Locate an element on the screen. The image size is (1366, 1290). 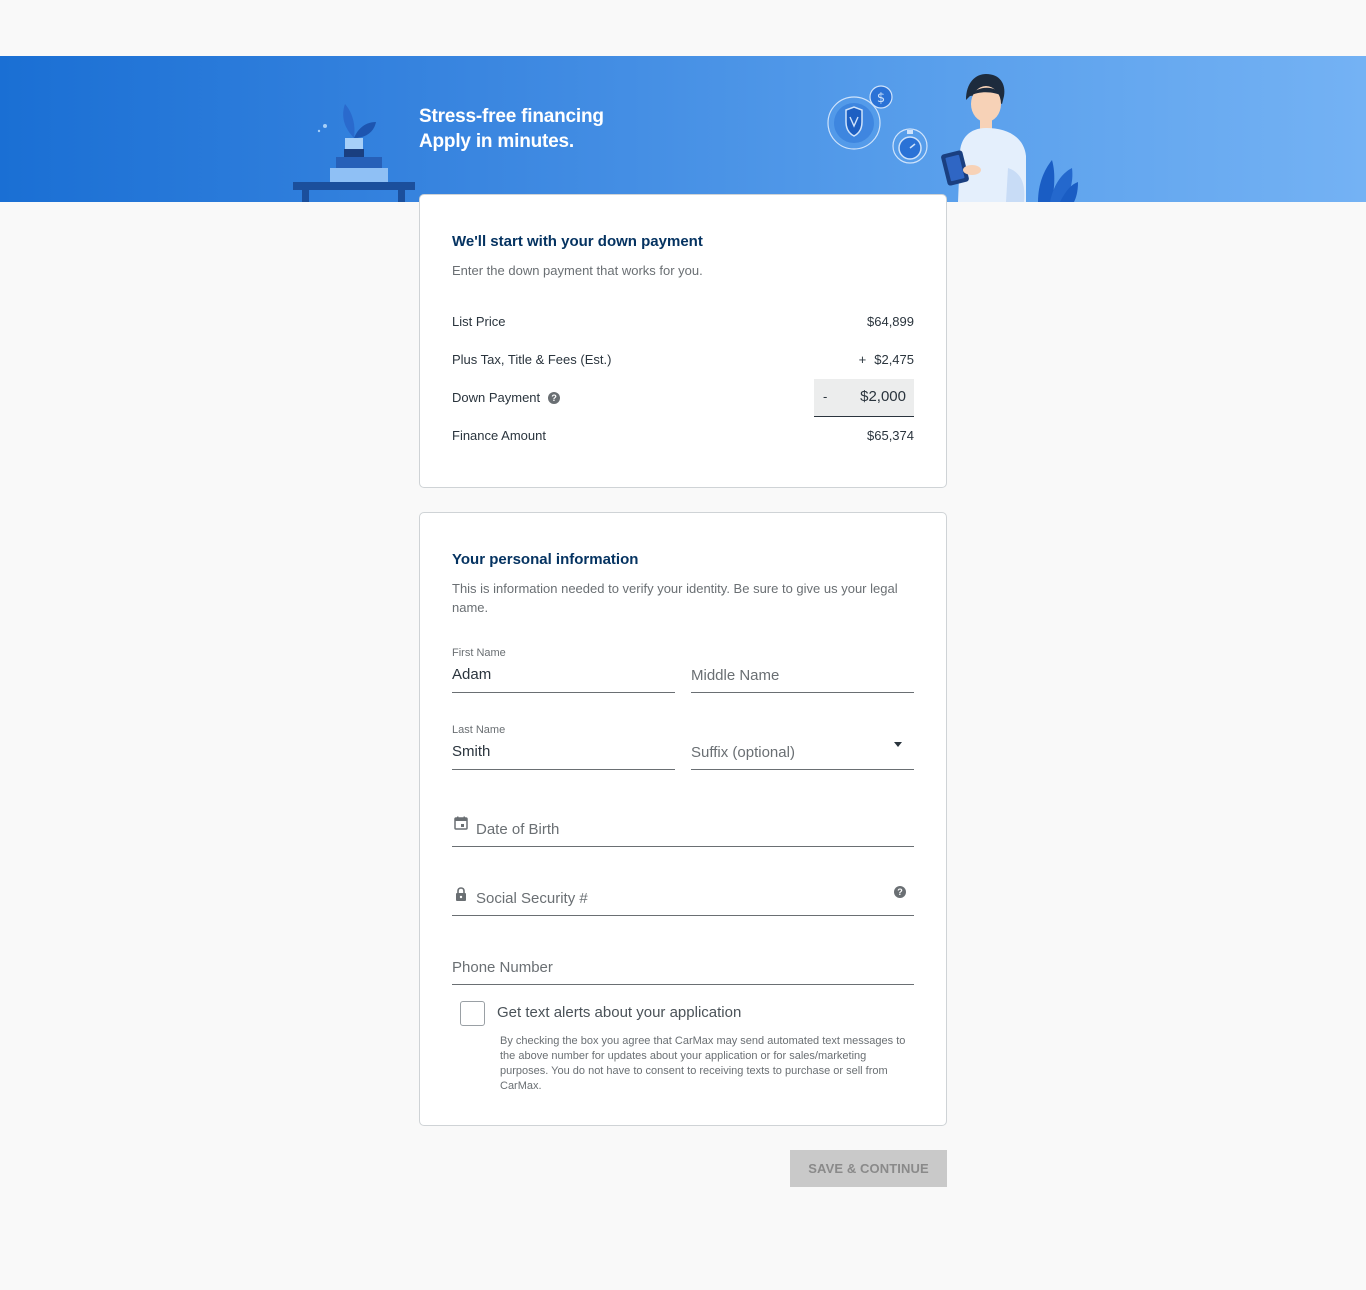
banner-title: Stress-free financing Apply in minutes. is located at coordinates (511, 129).